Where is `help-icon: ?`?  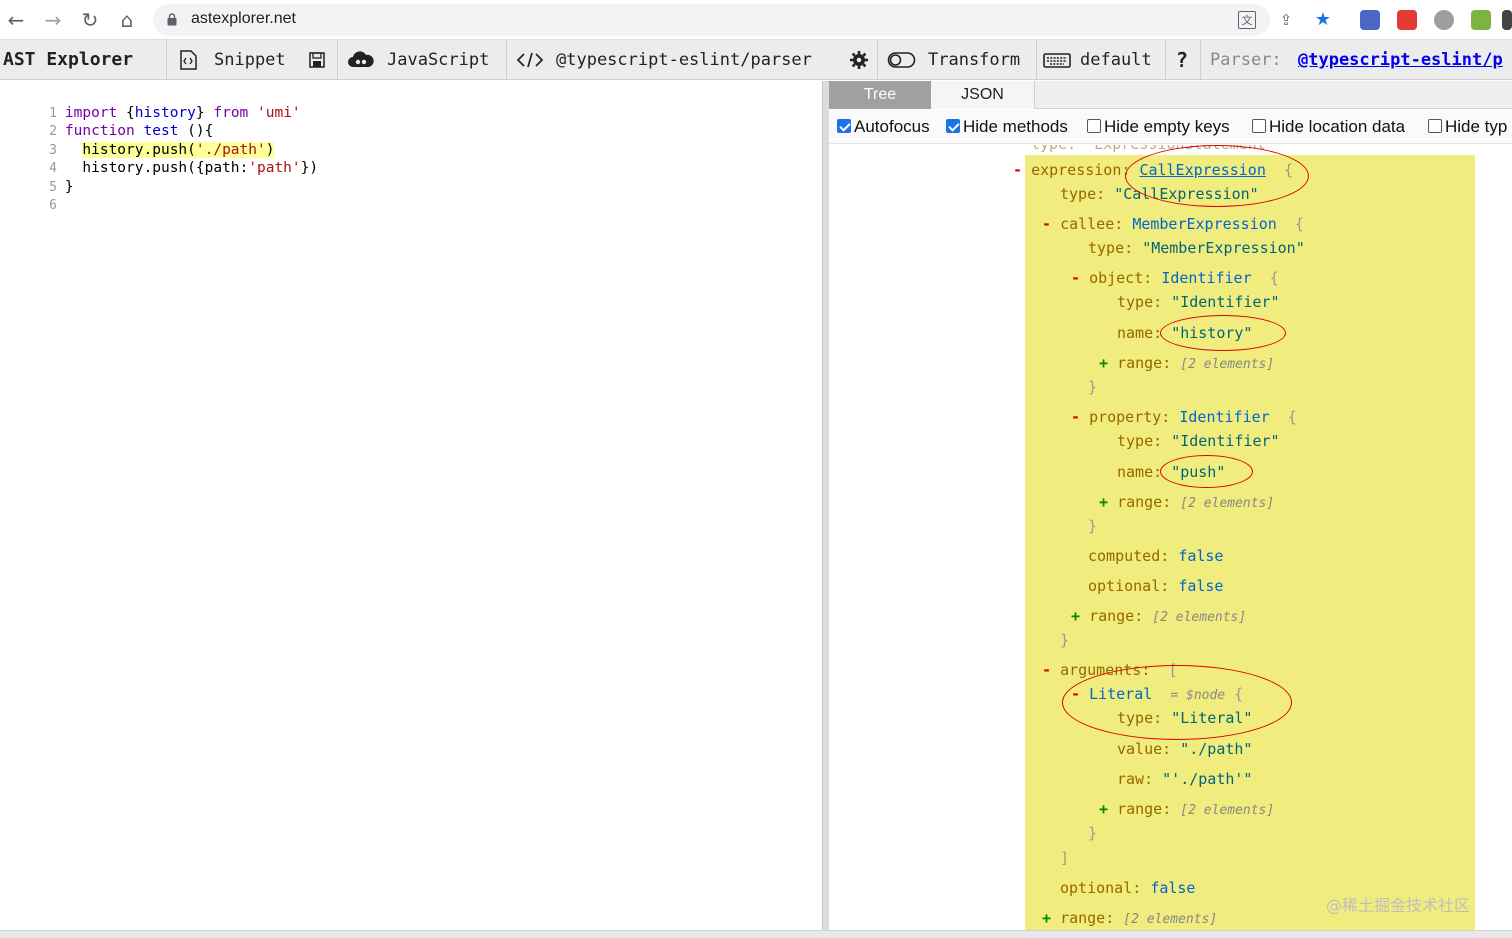 help-icon: ? is located at coordinates (1182, 60).